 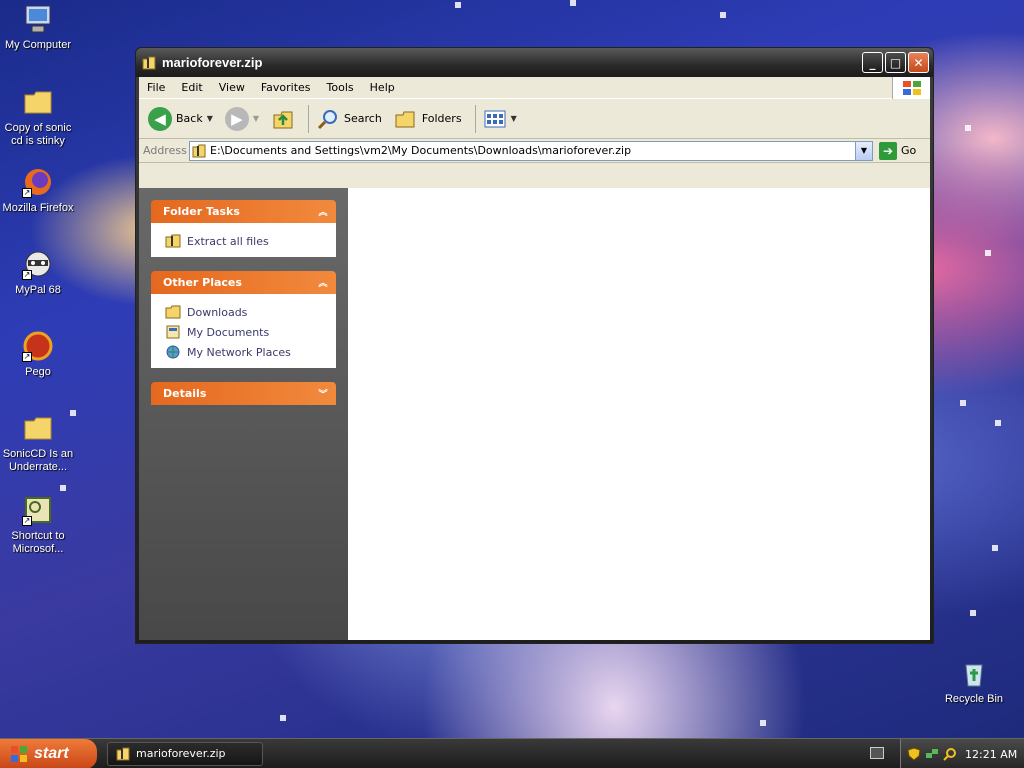 What do you see at coordinates (441, 118) in the screenshot?
I see `folders-label: Folders` at bounding box center [441, 118].